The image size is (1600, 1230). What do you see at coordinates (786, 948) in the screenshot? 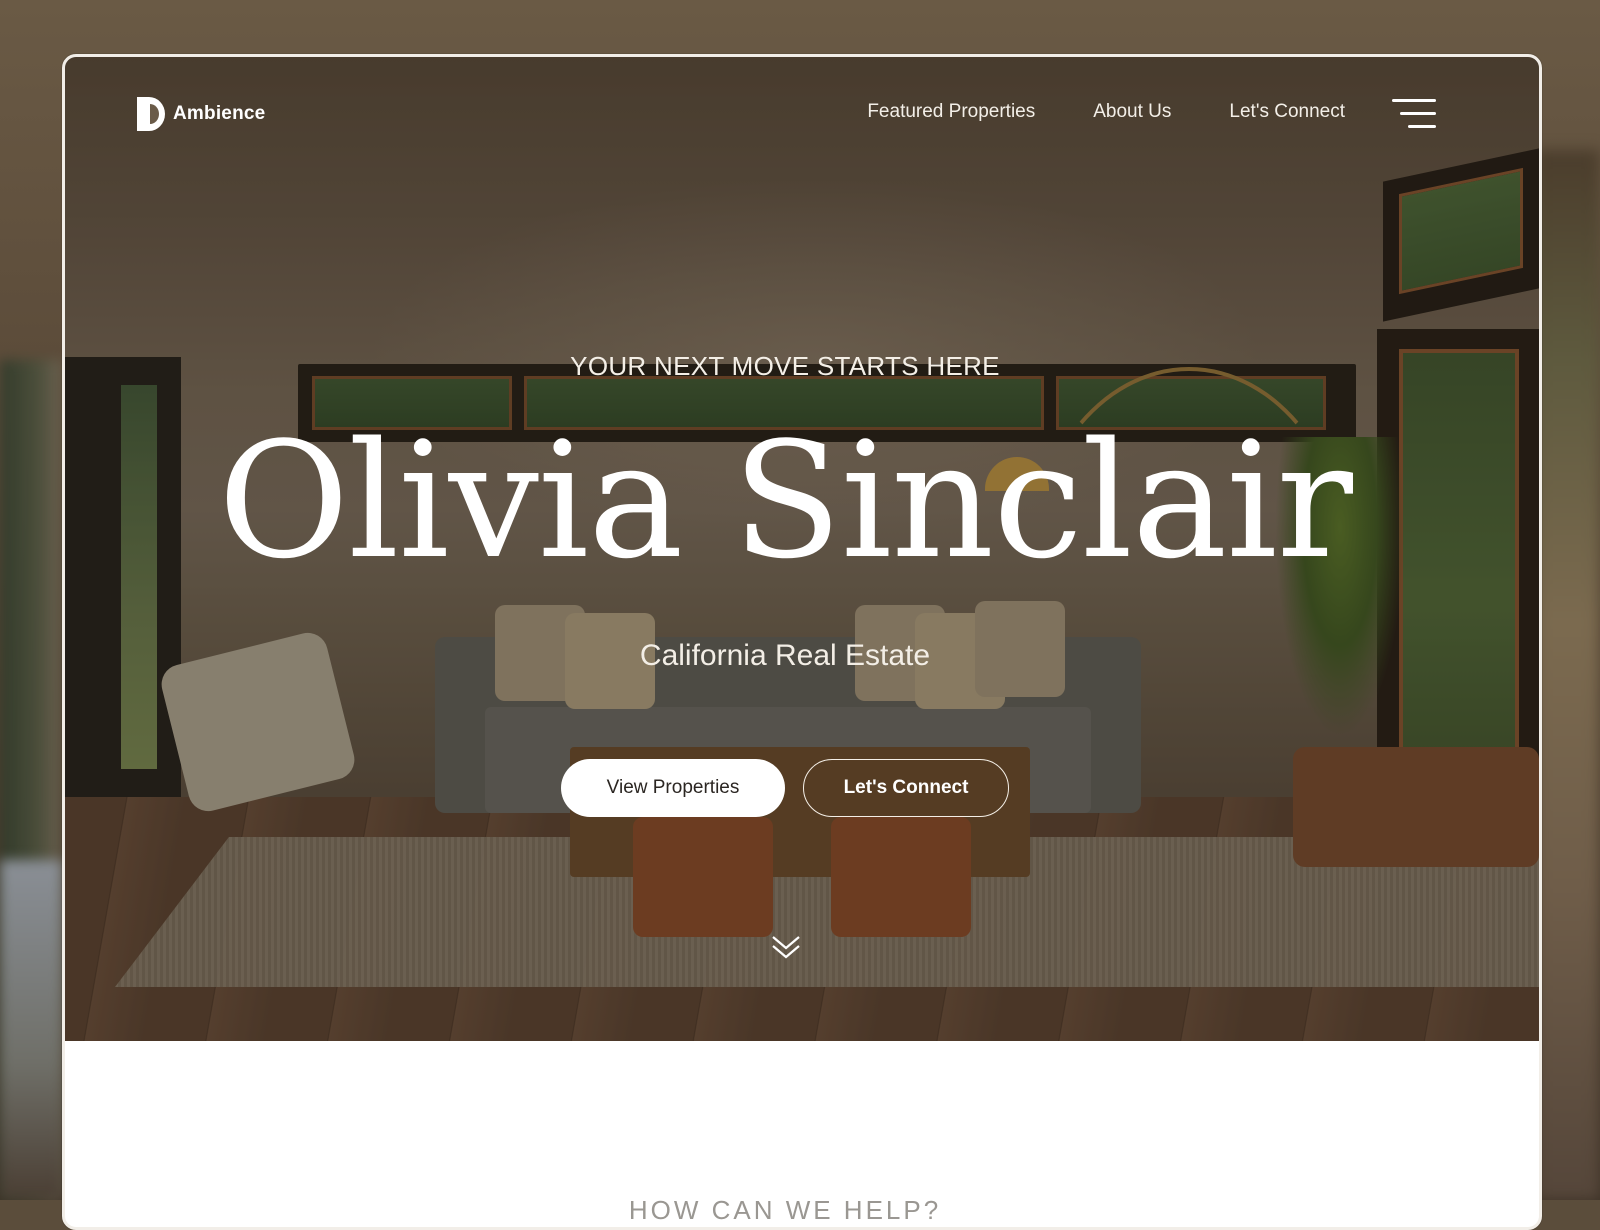
I see `double-chevron-down-icon` at bounding box center [786, 948].